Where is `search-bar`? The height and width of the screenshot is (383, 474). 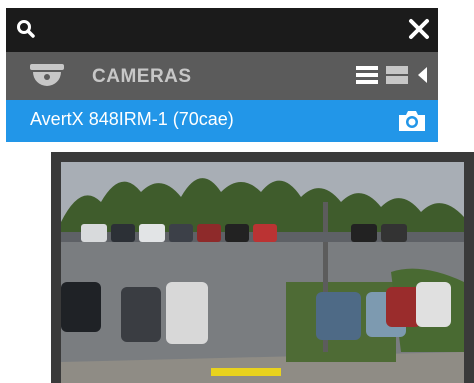 search-bar is located at coordinates (222, 30).